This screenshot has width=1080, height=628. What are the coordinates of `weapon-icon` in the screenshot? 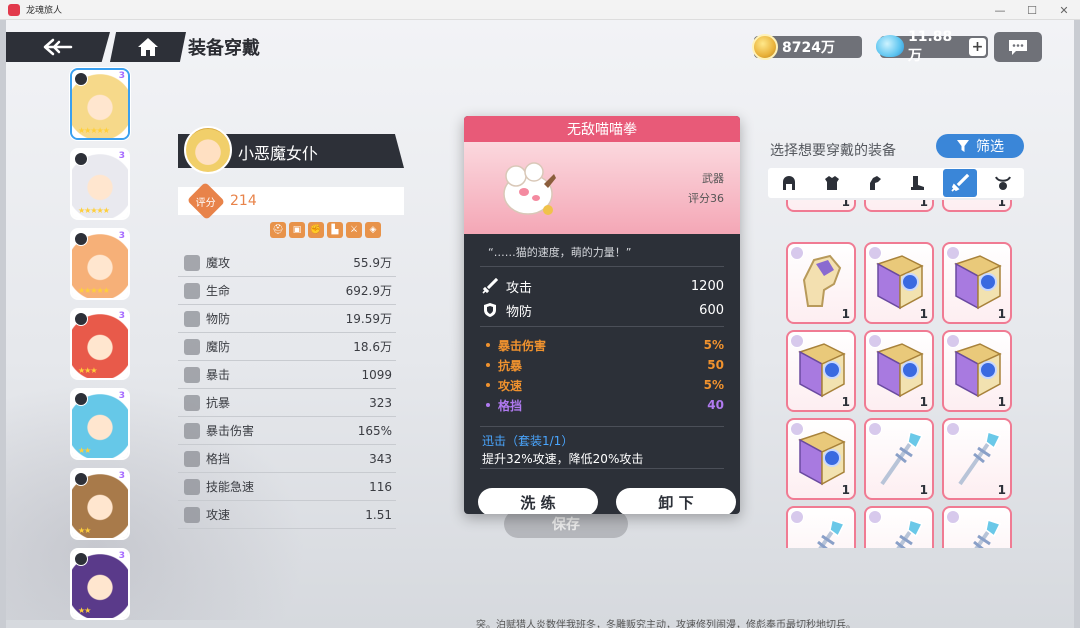 It's located at (960, 182).